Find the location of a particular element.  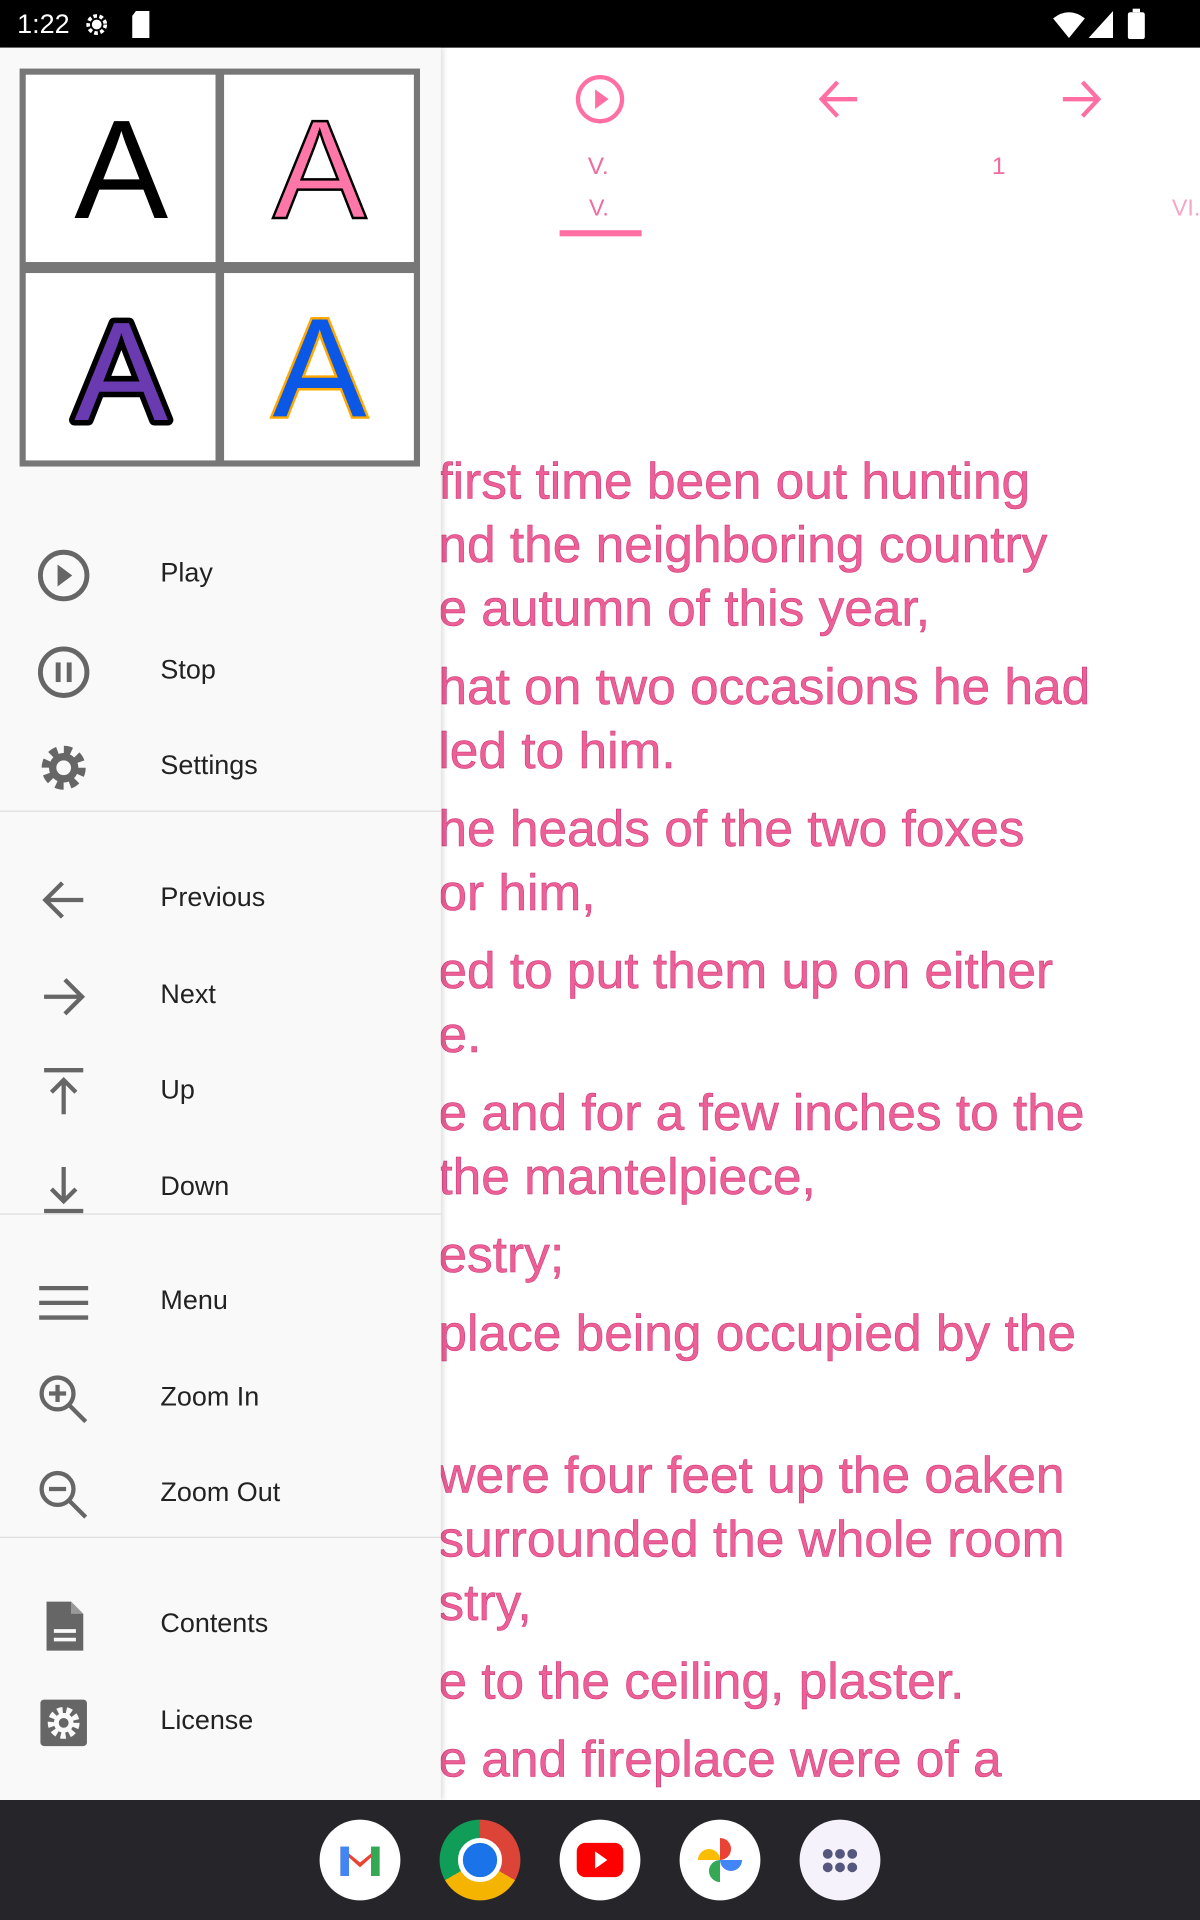

paragraph: e to the ceiling, plaster. is located at coordinates (764, 1681).